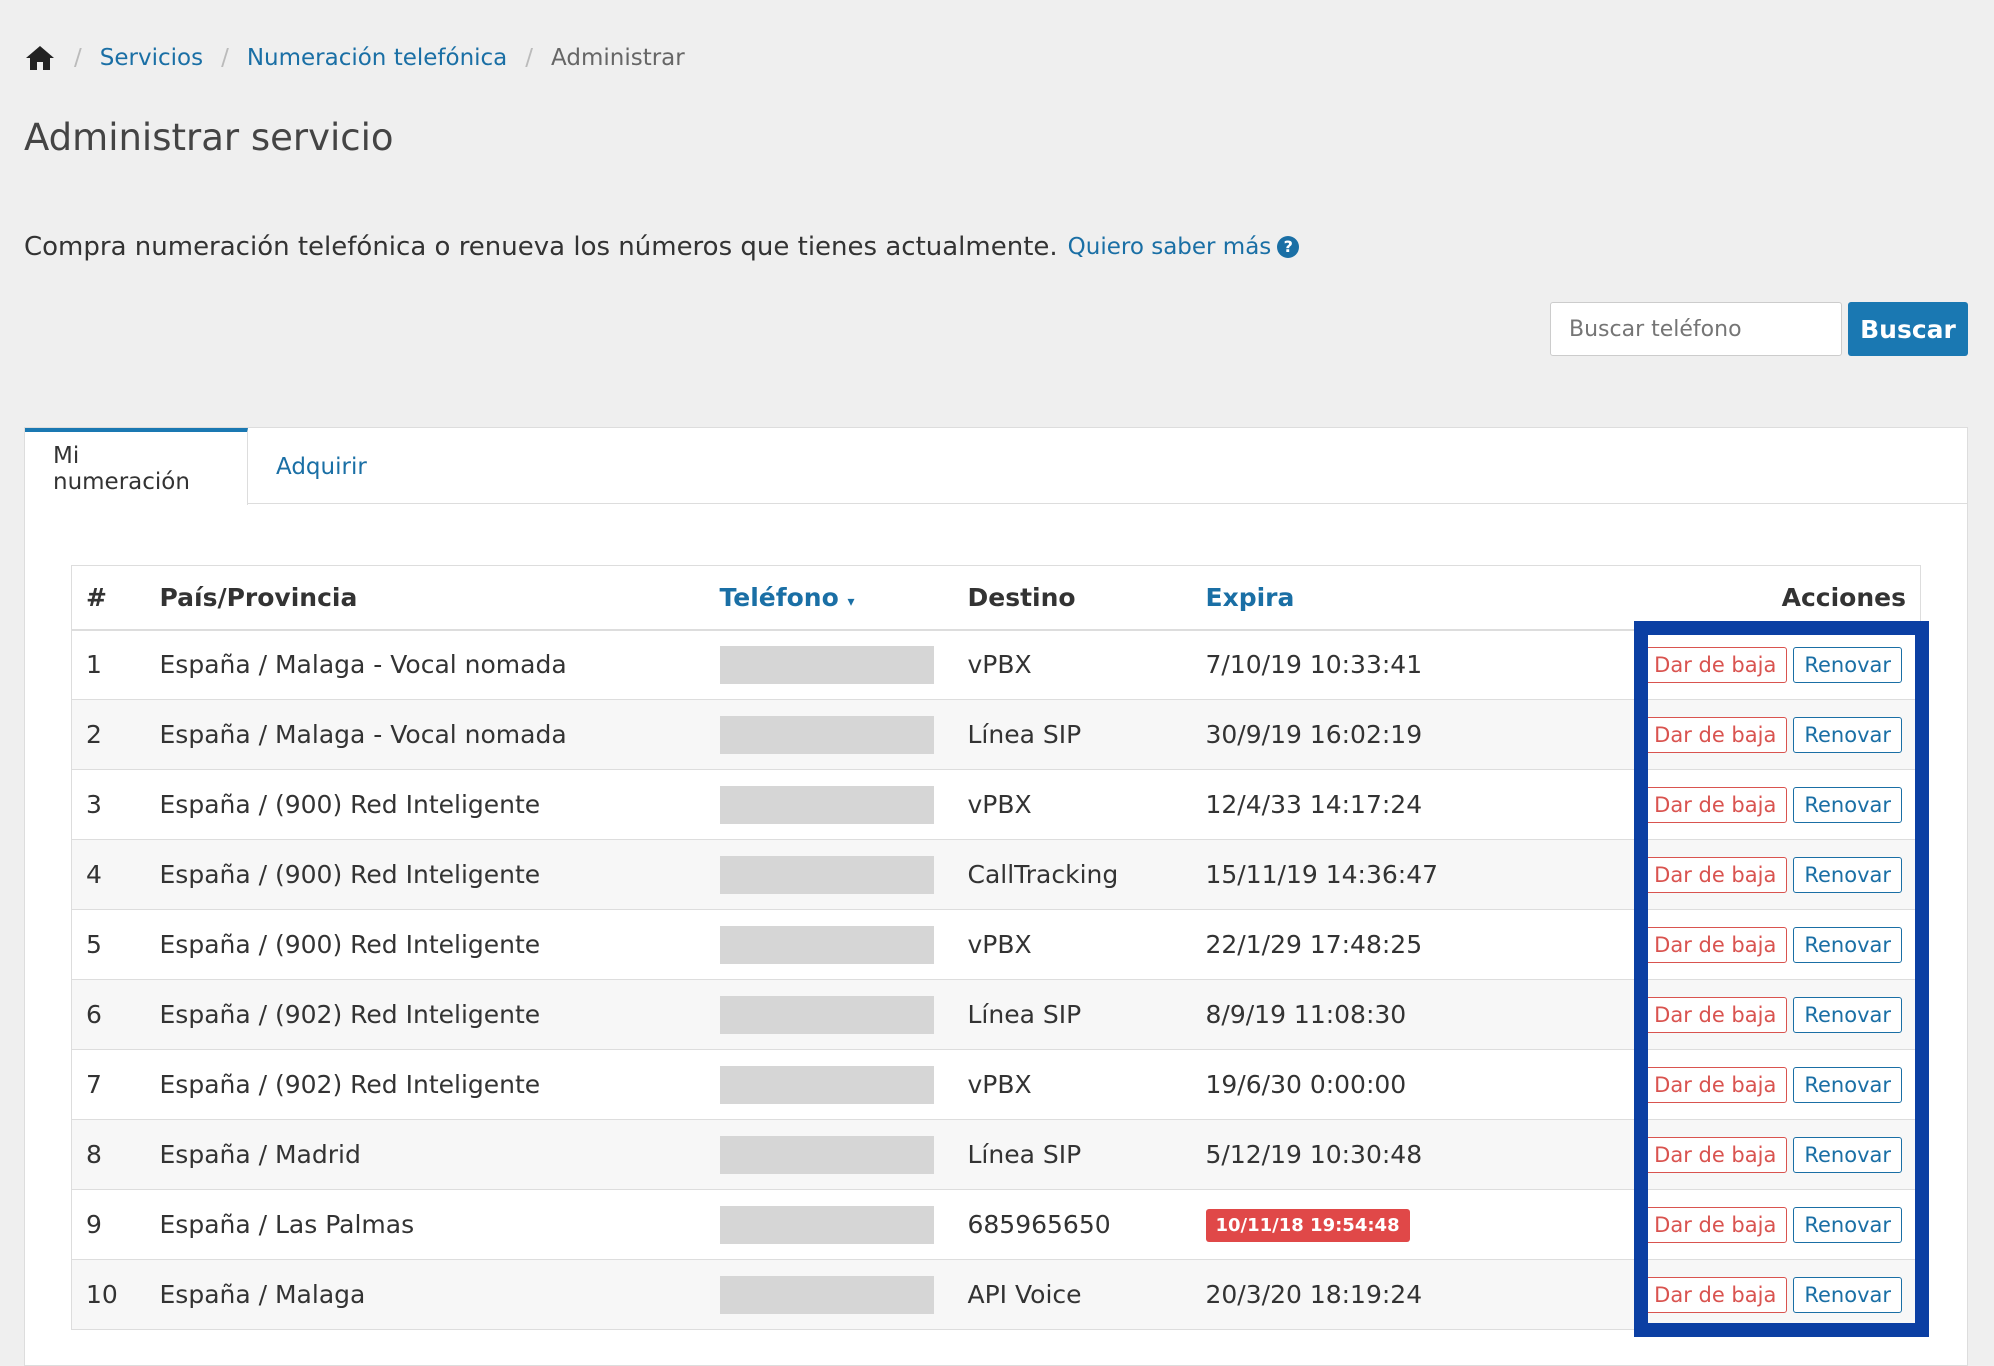 Image resolution: width=1994 pixels, height=1366 pixels. Describe the element at coordinates (1072, 1294) in the screenshot. I see `cell-destino: API Voice` at that location.